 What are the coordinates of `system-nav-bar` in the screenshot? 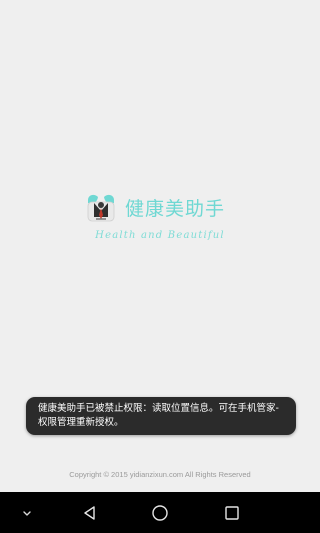 It's located at (160, 512).